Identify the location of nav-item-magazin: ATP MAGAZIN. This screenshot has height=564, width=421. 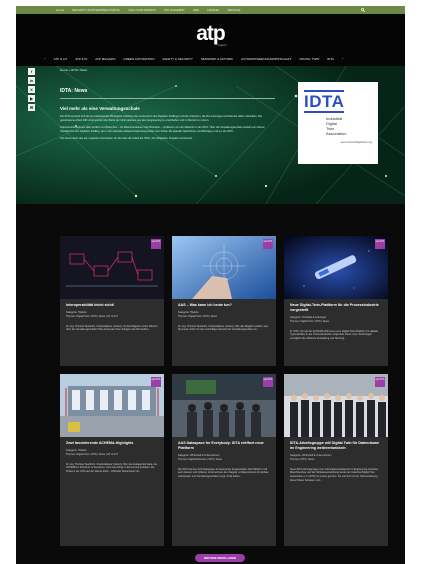
(105, 59).